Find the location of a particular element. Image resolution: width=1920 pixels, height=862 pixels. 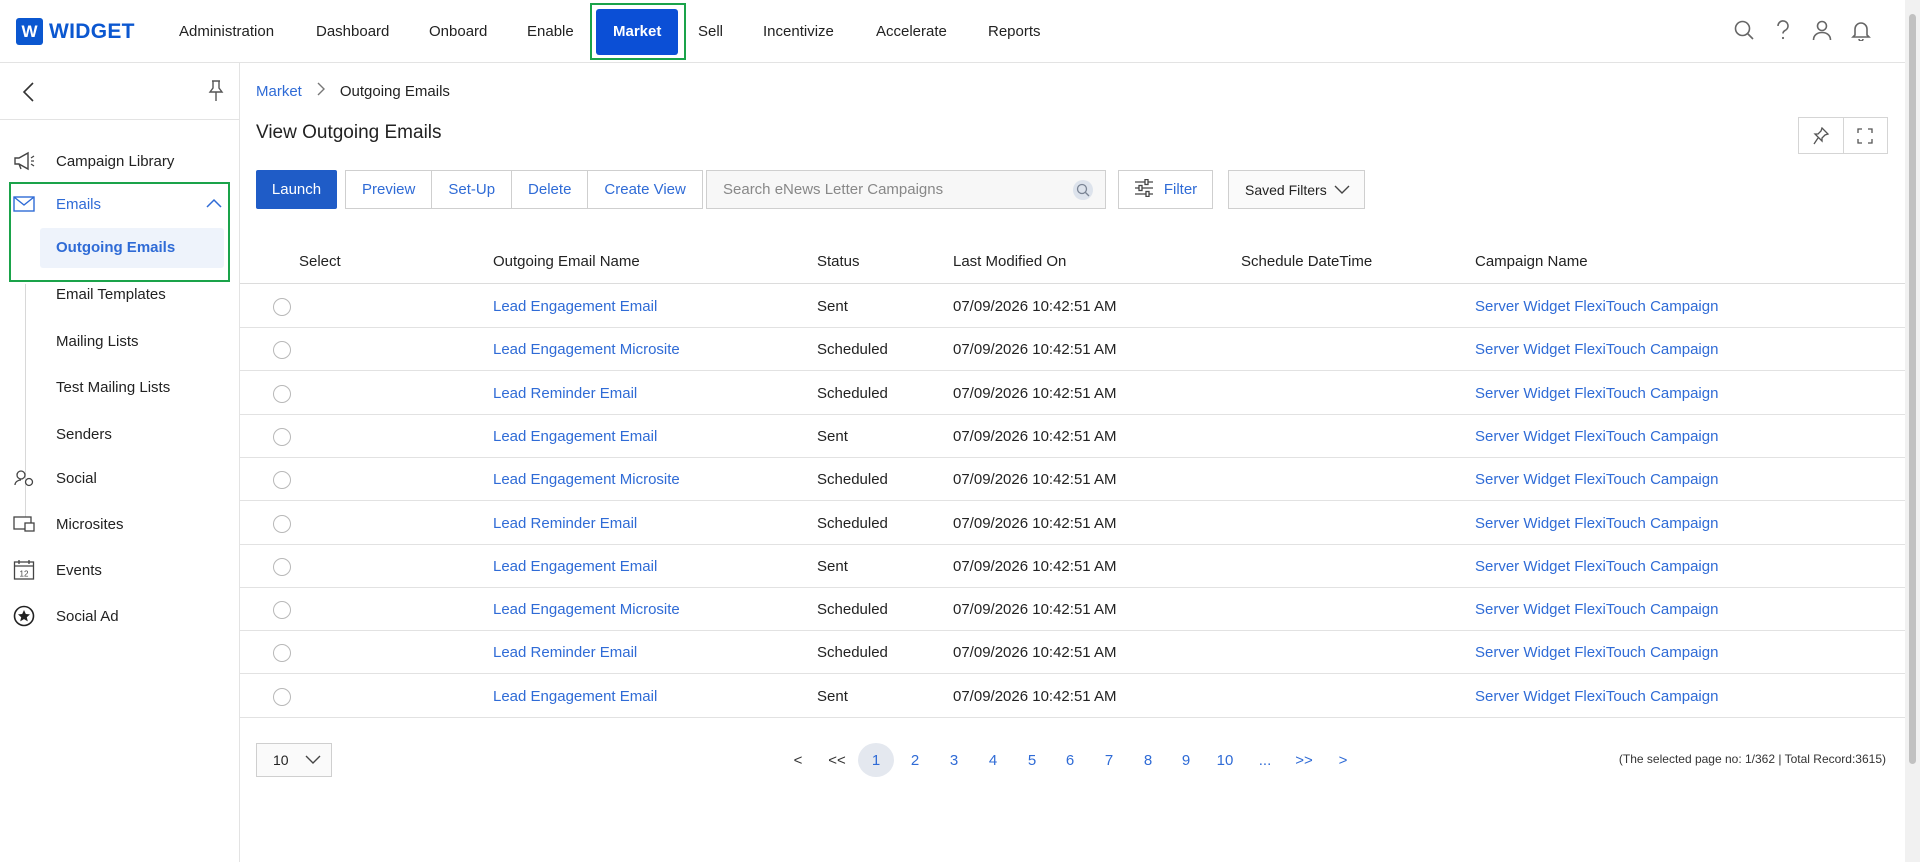

delete-button: Delete is located at coordinates (550, 189).